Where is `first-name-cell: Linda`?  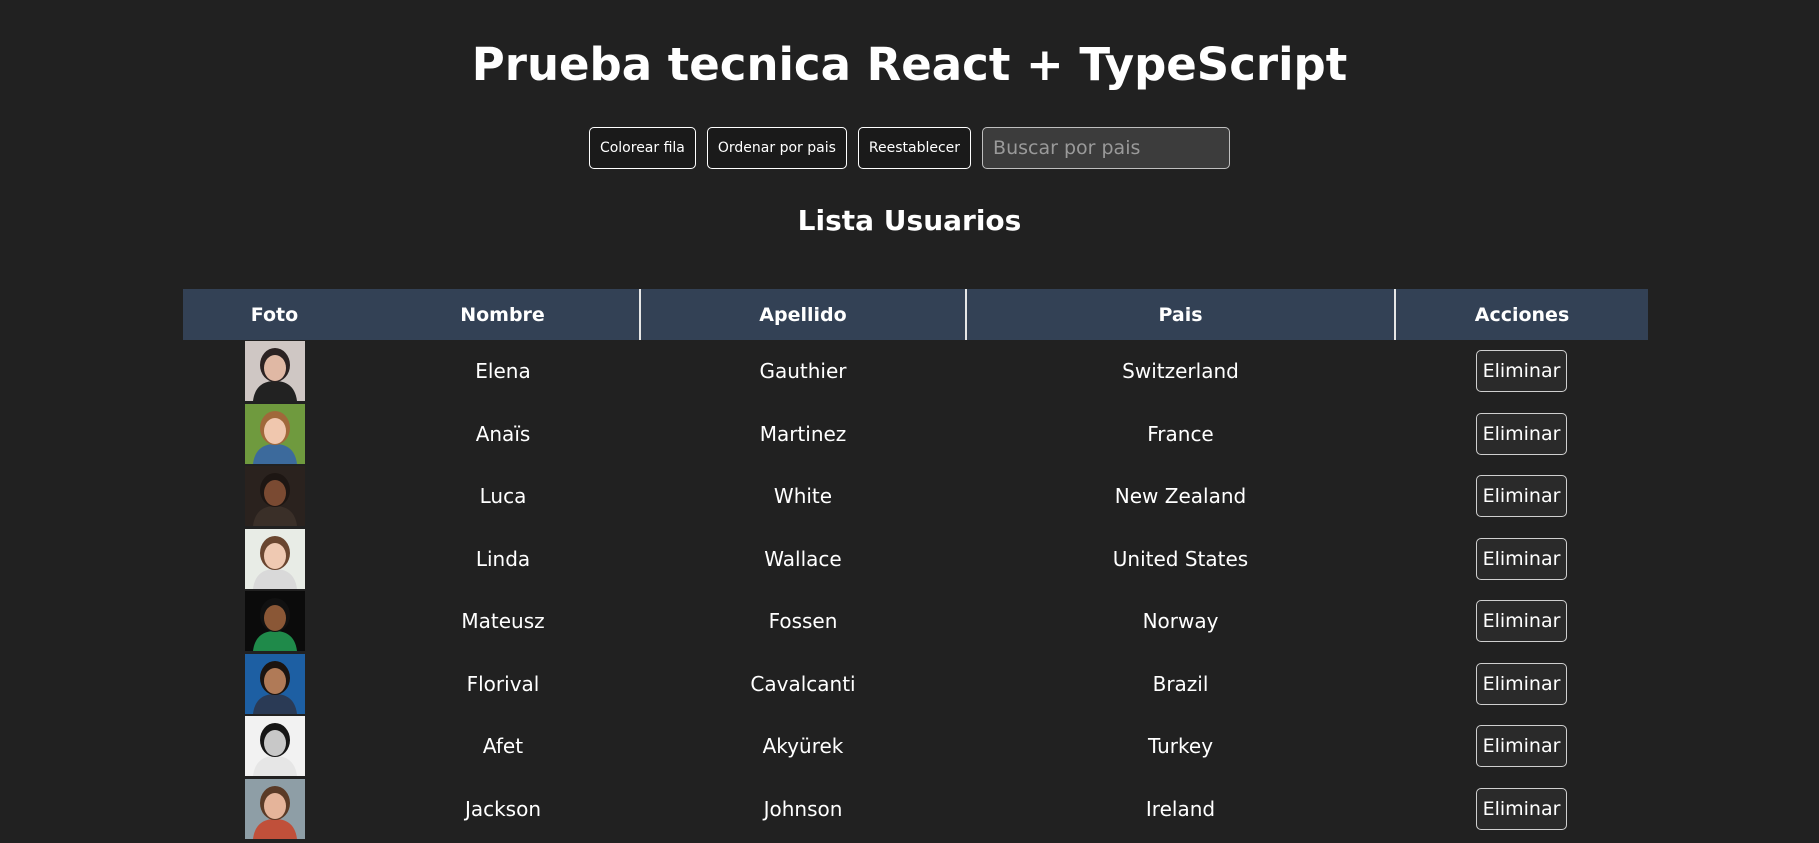 first-name-cell: Linda is located at coordinates (503, 558).